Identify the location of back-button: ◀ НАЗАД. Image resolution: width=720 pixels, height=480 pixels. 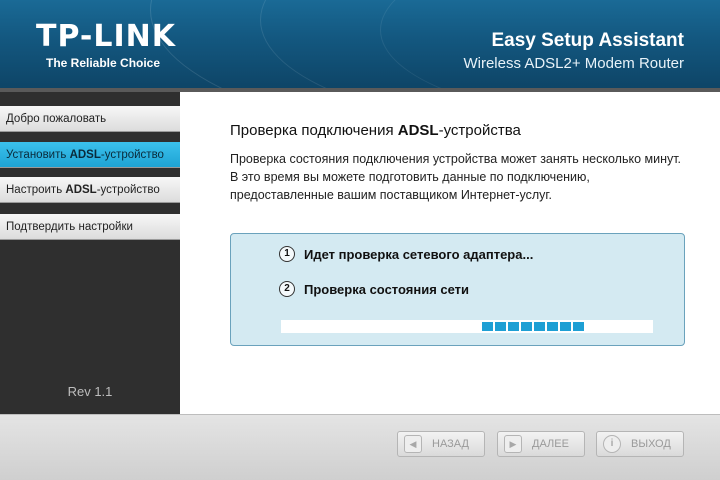
(441, 444).